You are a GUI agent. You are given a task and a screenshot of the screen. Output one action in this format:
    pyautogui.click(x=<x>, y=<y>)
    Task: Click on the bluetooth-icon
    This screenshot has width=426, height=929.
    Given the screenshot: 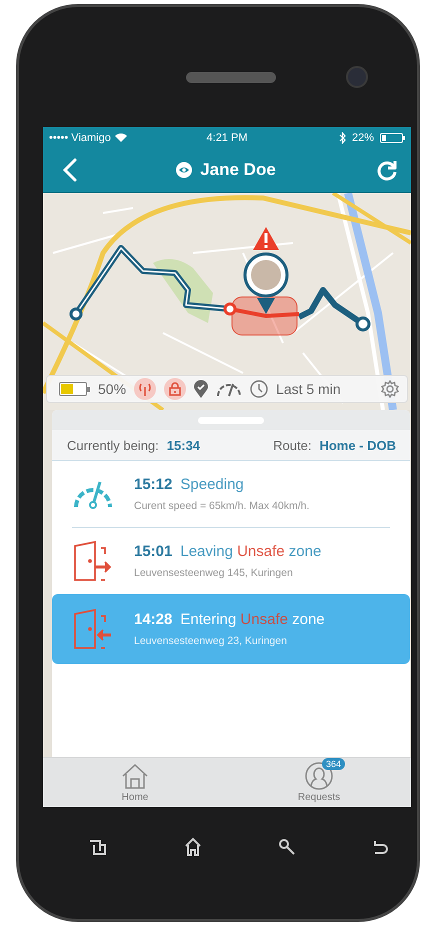 What is the action you would take?
    pyautogui.click(x=342, y=138)
    